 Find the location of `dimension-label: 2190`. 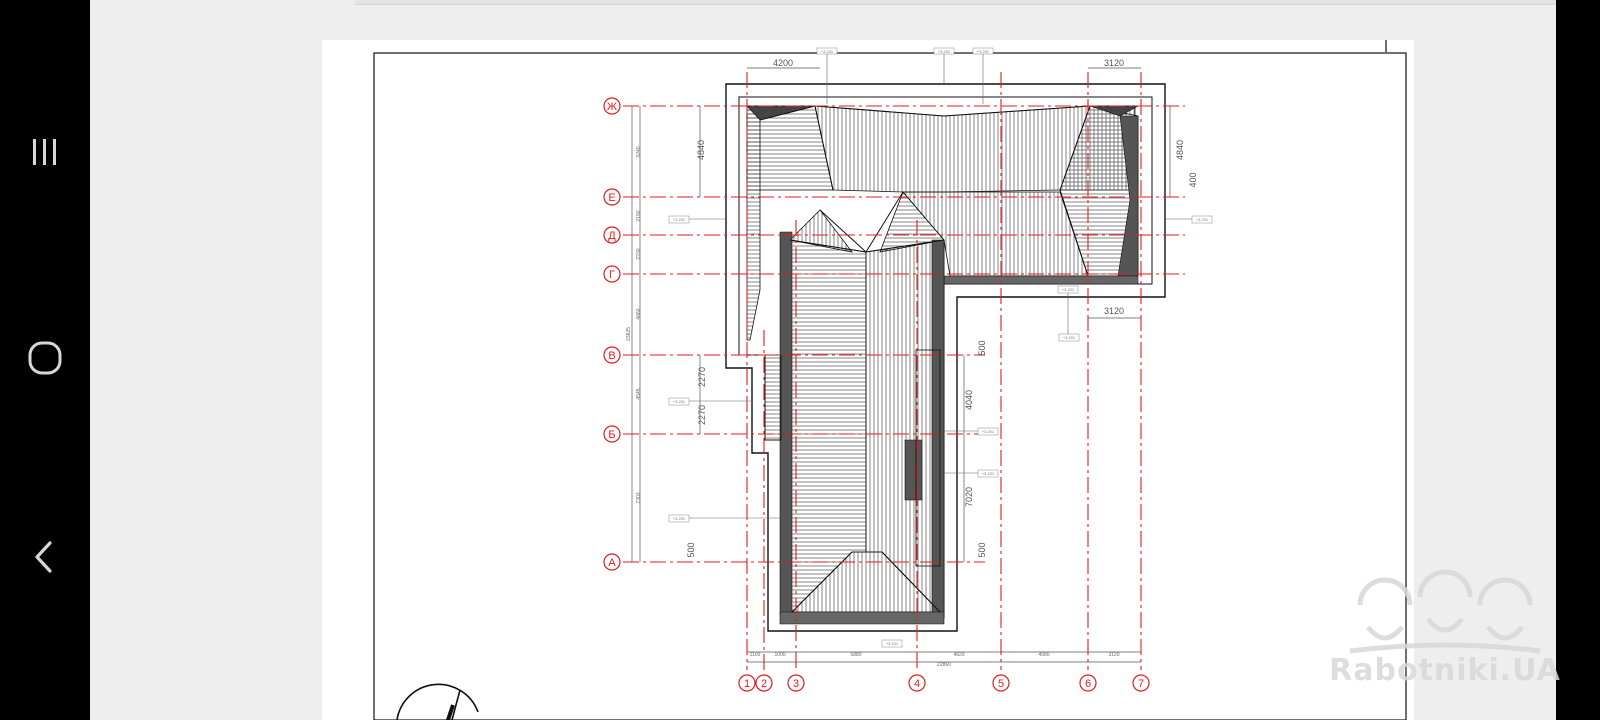

dimension-label: 2190 is located at coordinates (639, 215).